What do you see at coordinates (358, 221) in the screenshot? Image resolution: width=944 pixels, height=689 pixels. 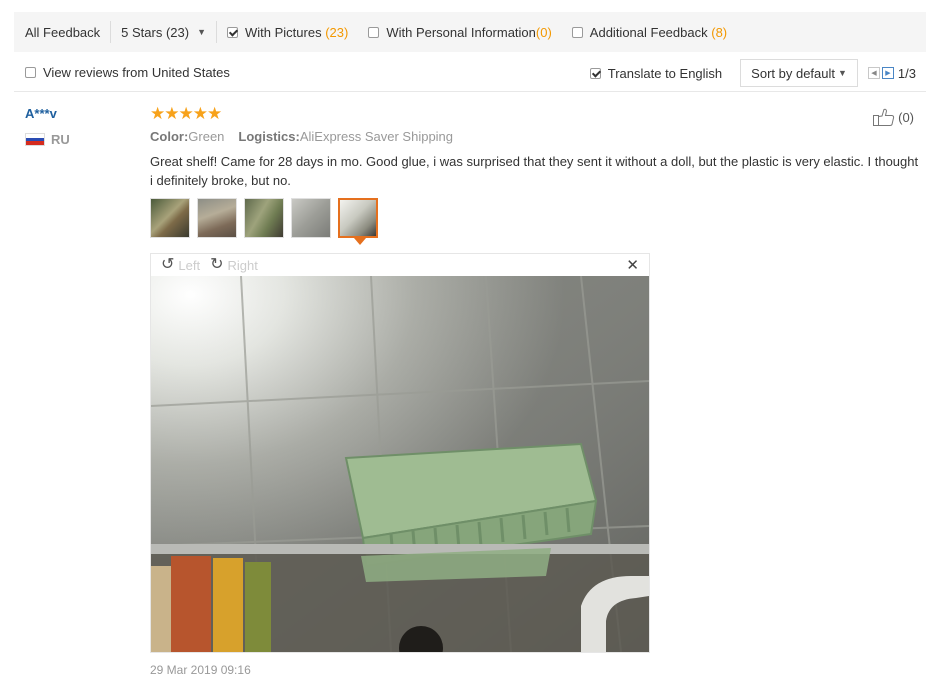 I see `review-thumbnail-active` at bounding box center [358, 221].